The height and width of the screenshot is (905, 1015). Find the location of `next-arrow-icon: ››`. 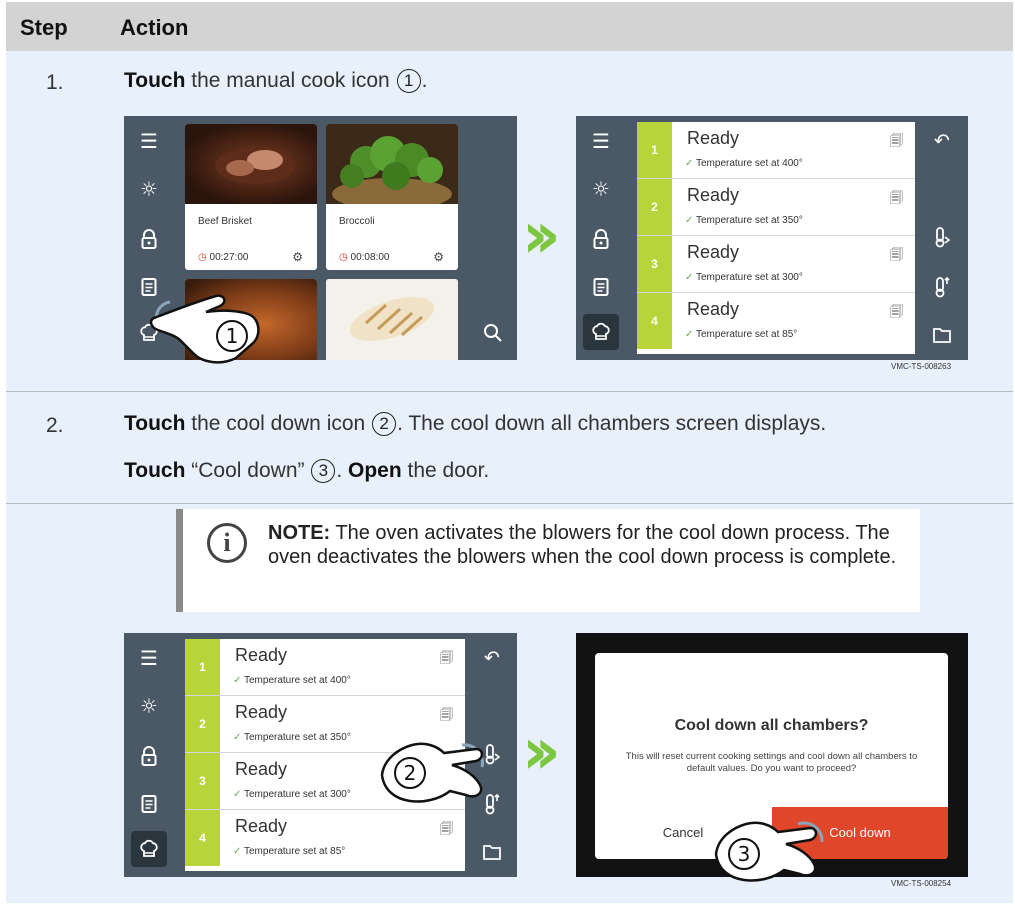

next-arrow-icon: ›› is located at coordinates (541, 236).